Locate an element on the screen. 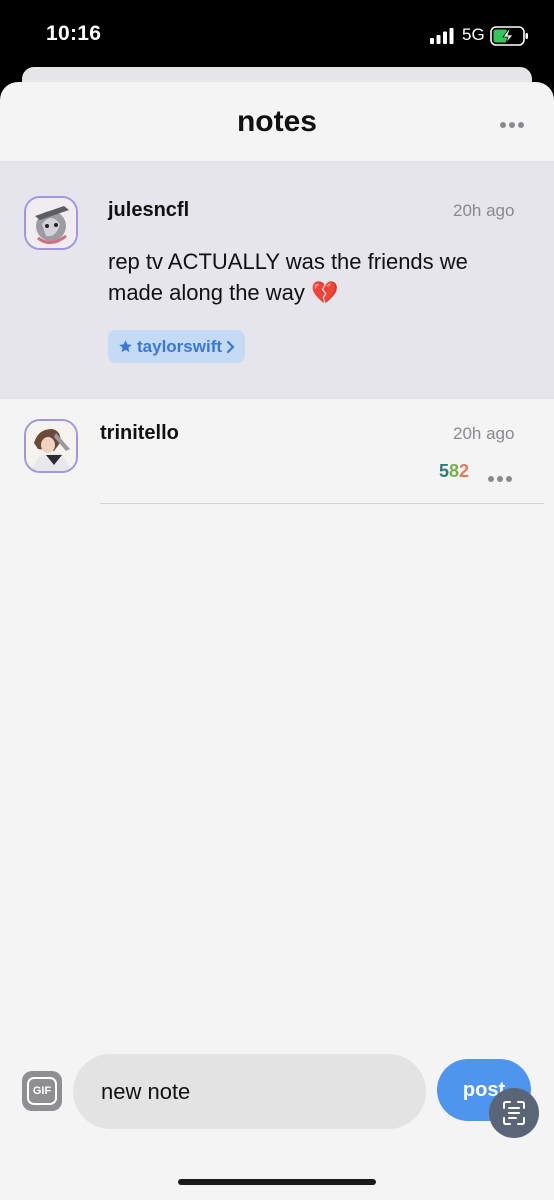 The width and height of the screenshot is (554, 1200). count-digit: 5 is located at coordinates (444, 471).